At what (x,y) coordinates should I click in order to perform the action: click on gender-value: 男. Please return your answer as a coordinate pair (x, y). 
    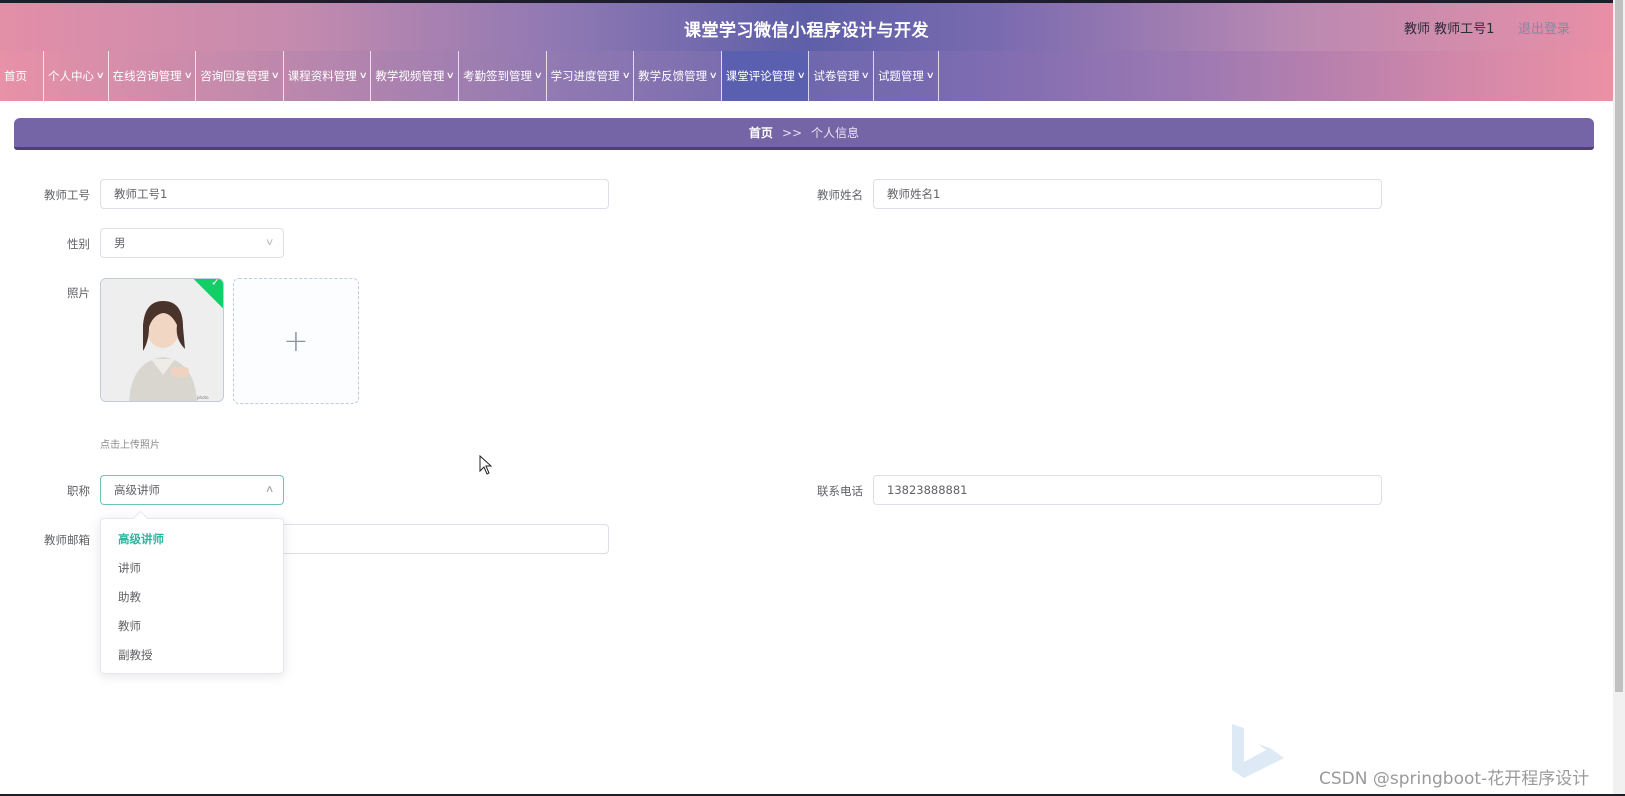
    Looking at the image, I should click on (120, 243).